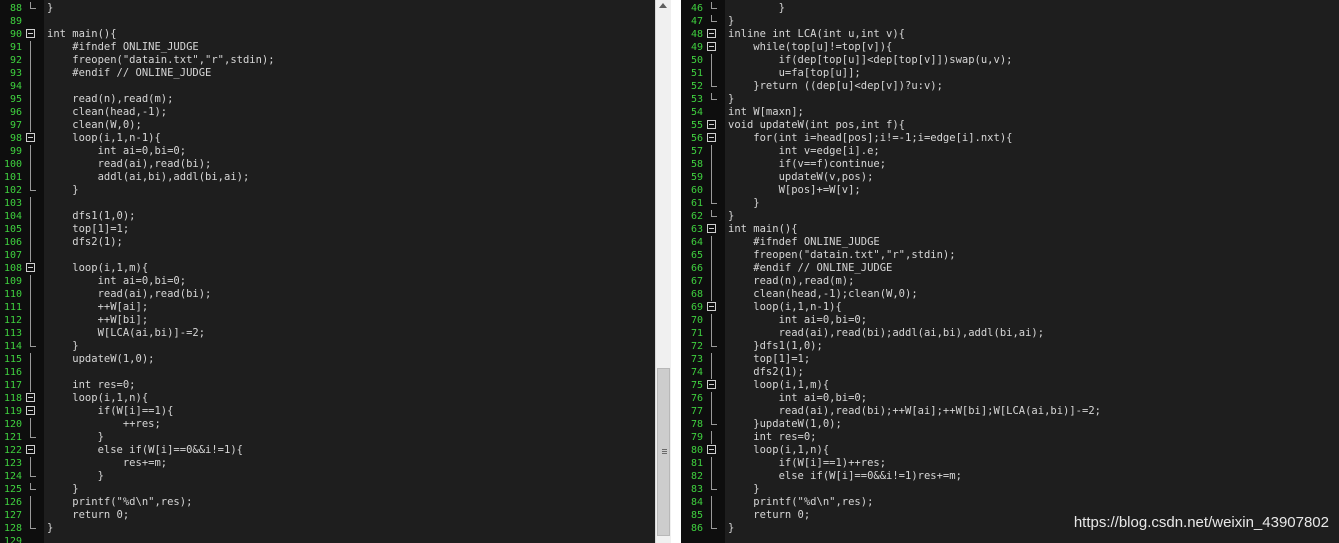  I want to click on code-text: }dfs1(1,0);, so click(775, 346).